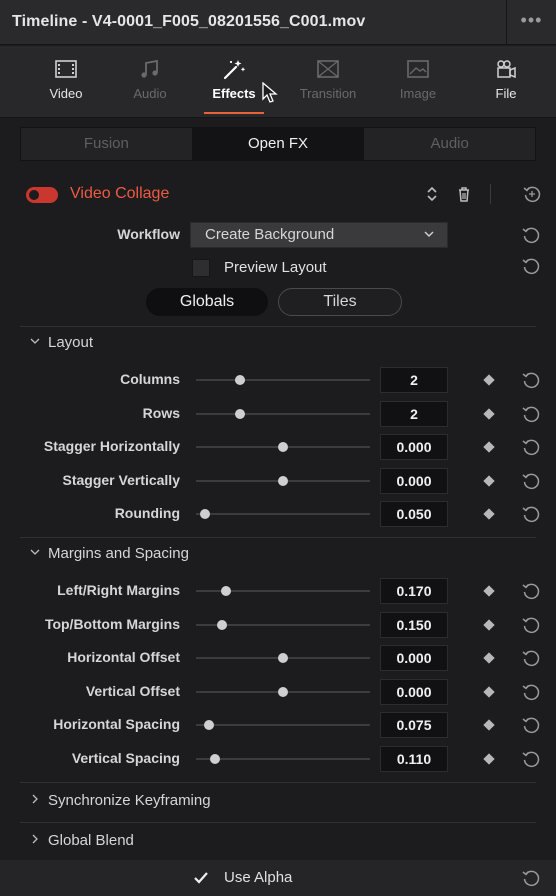  Describe the element at coordinates (414, 691) in the screenshot. I see `vertical-offset-value-field: 0.000` at that location.